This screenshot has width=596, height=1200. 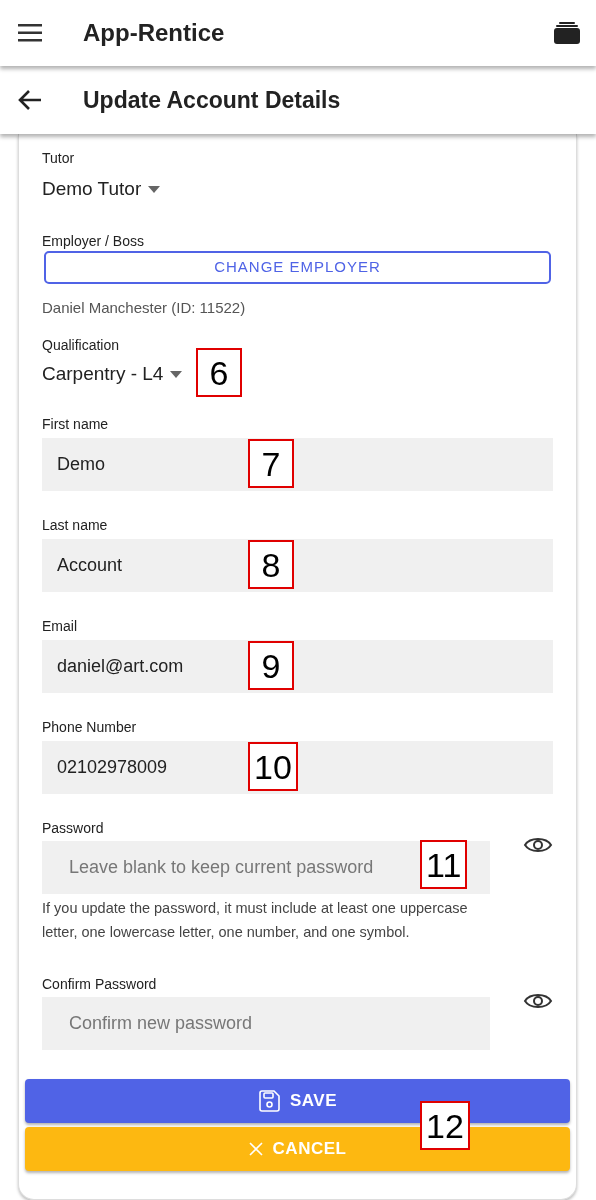 What do you see at coordinates (90, 727) in the screenshot?
I see `field-label: Phone Number` at bounding box center [90, 727].